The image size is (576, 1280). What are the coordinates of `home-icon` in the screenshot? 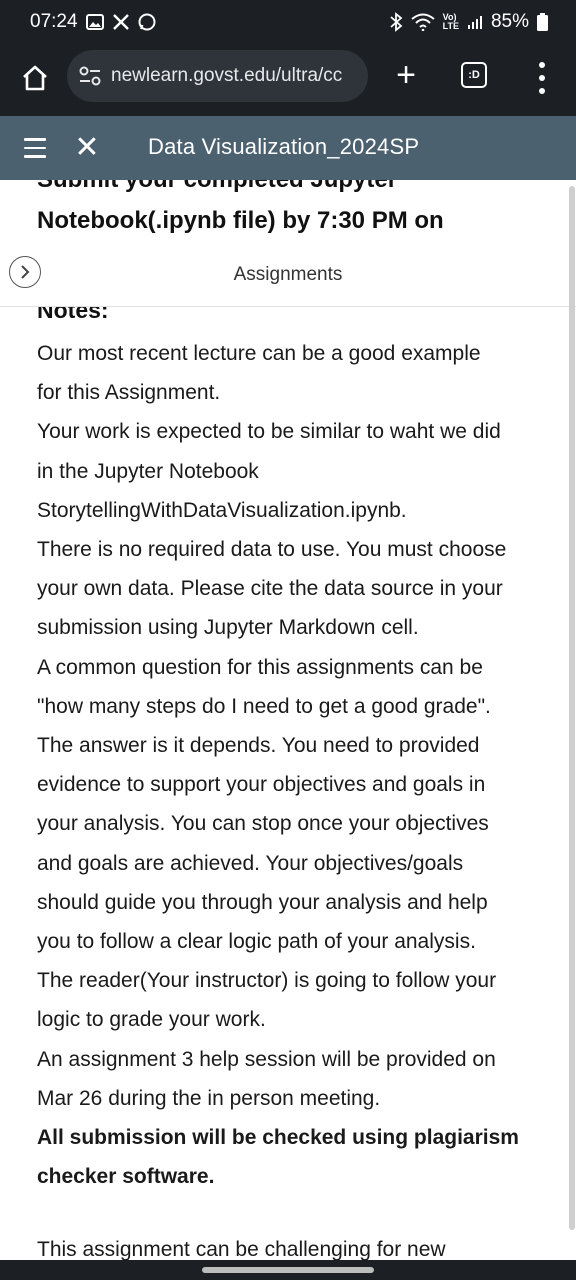 It's located at (35, 78).